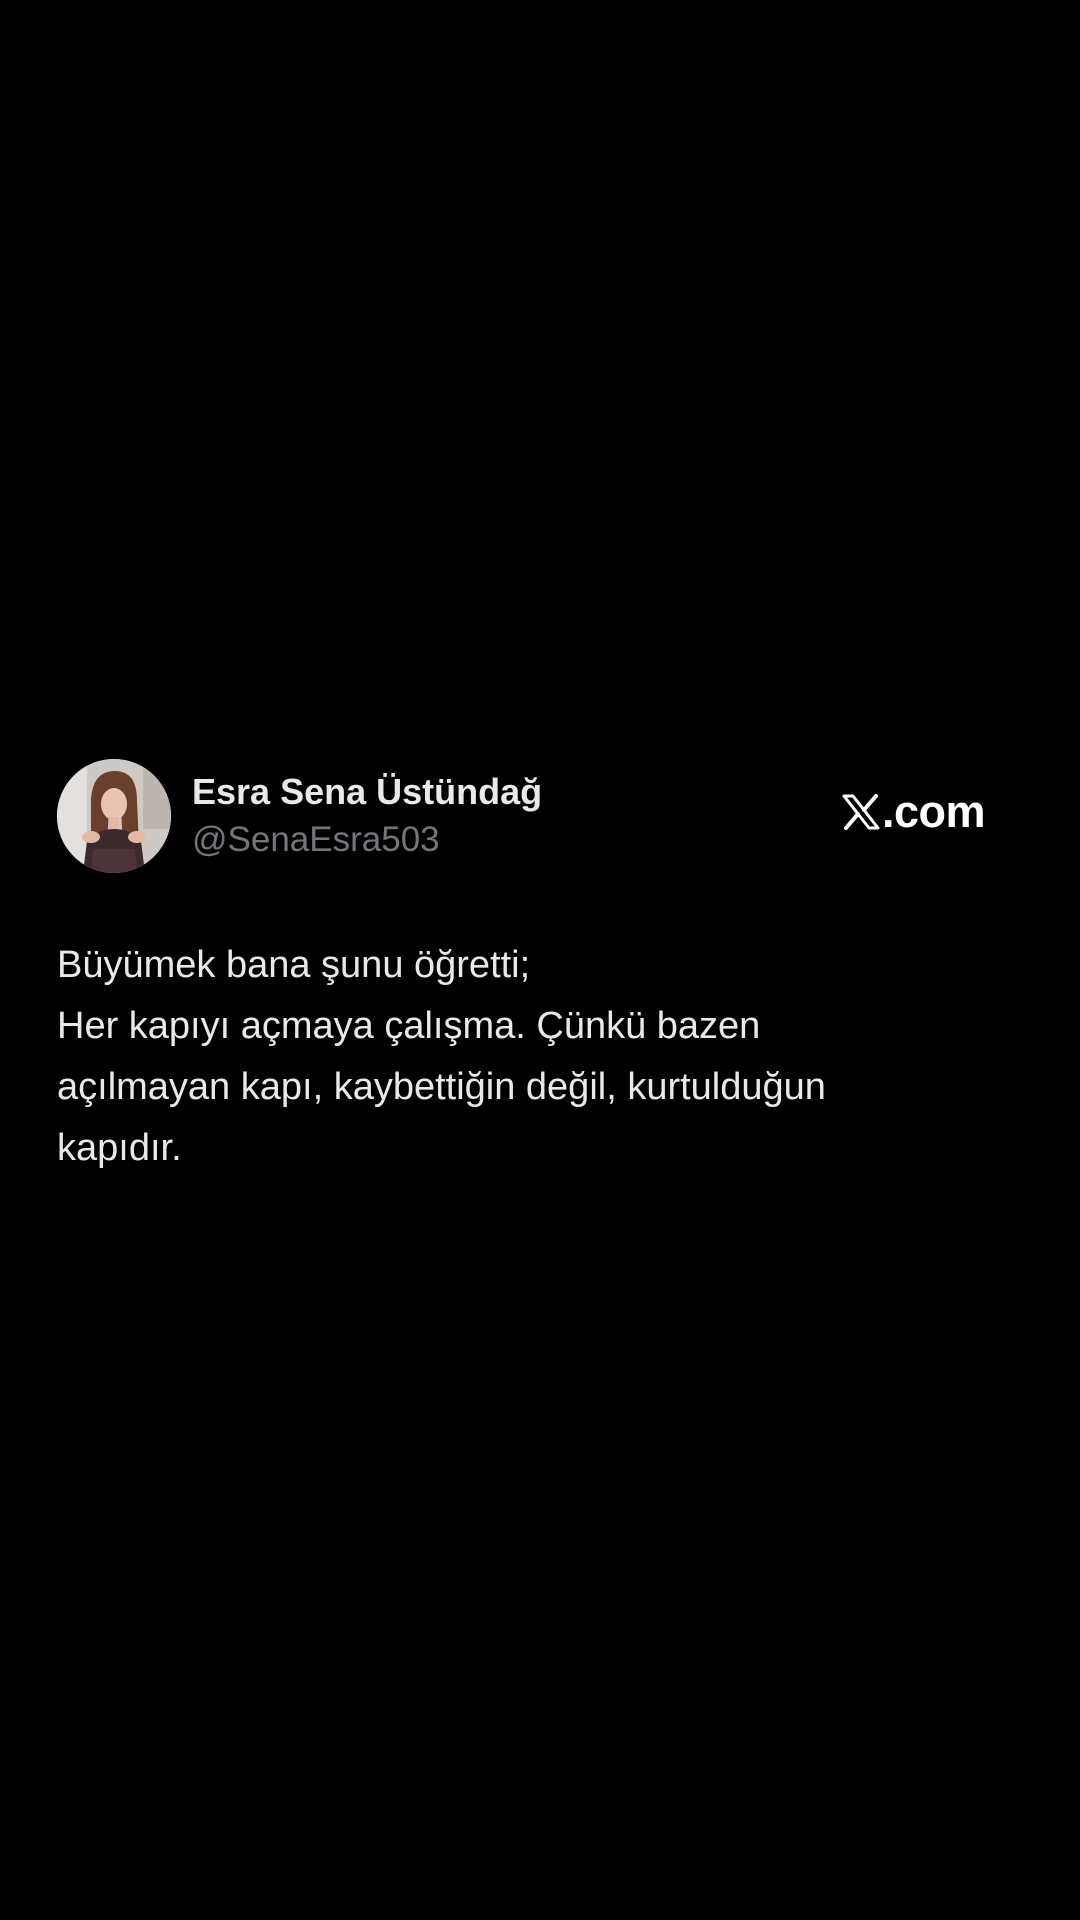 Image resolution: width=1080 pixels, height=1920 pixels. What do you see at coordinates (367, 792) in the screenshot?
I see `author-display-name: Esra Sena Üstündağ` at bounding box center [367, 792].